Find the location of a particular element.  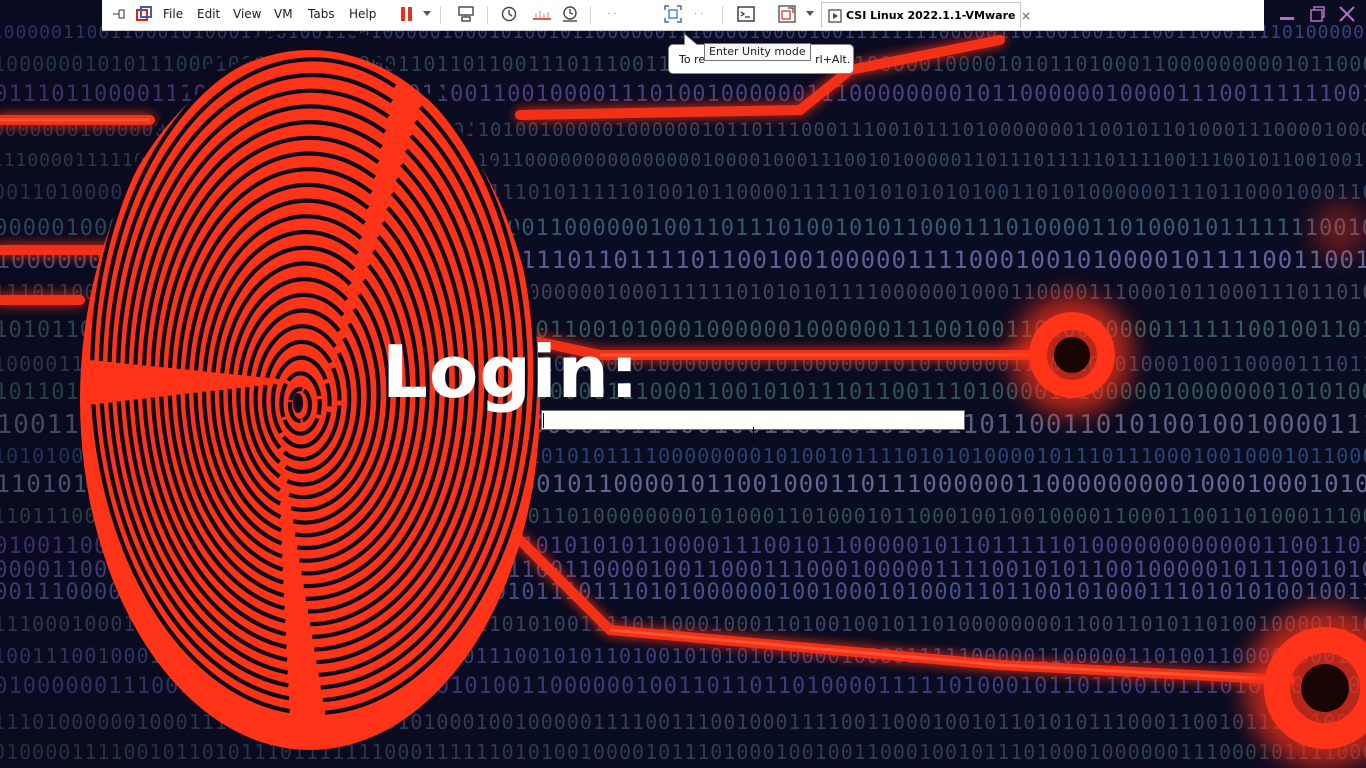

unity-mode-tooltip: Enter Unity mode is located at coordinates (757, 52).